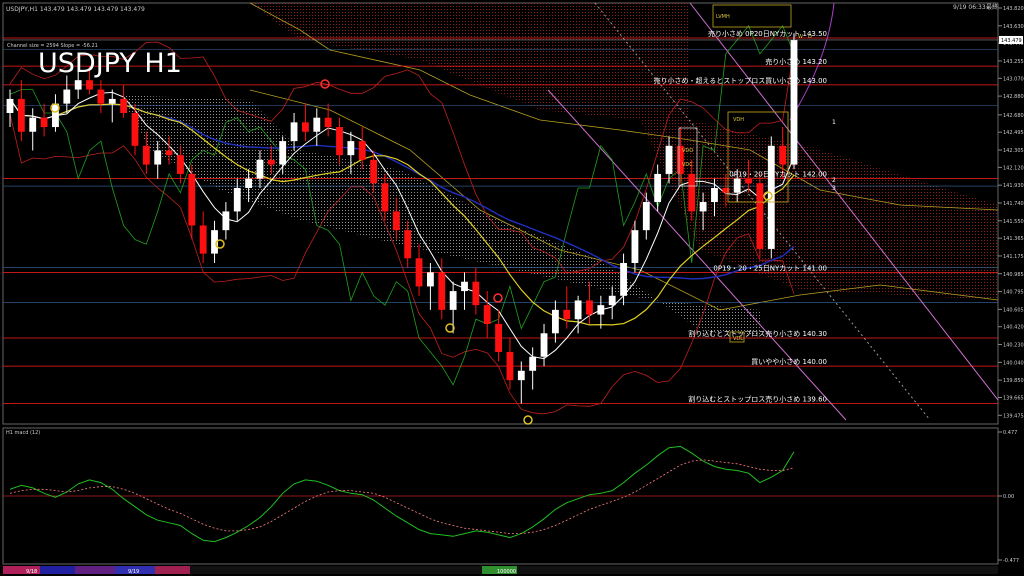 This screenshot has width=1024, height=576. Describe the element at coordinates (723, 17) in the screenshot. I see `box-label: LVMH` at that location.